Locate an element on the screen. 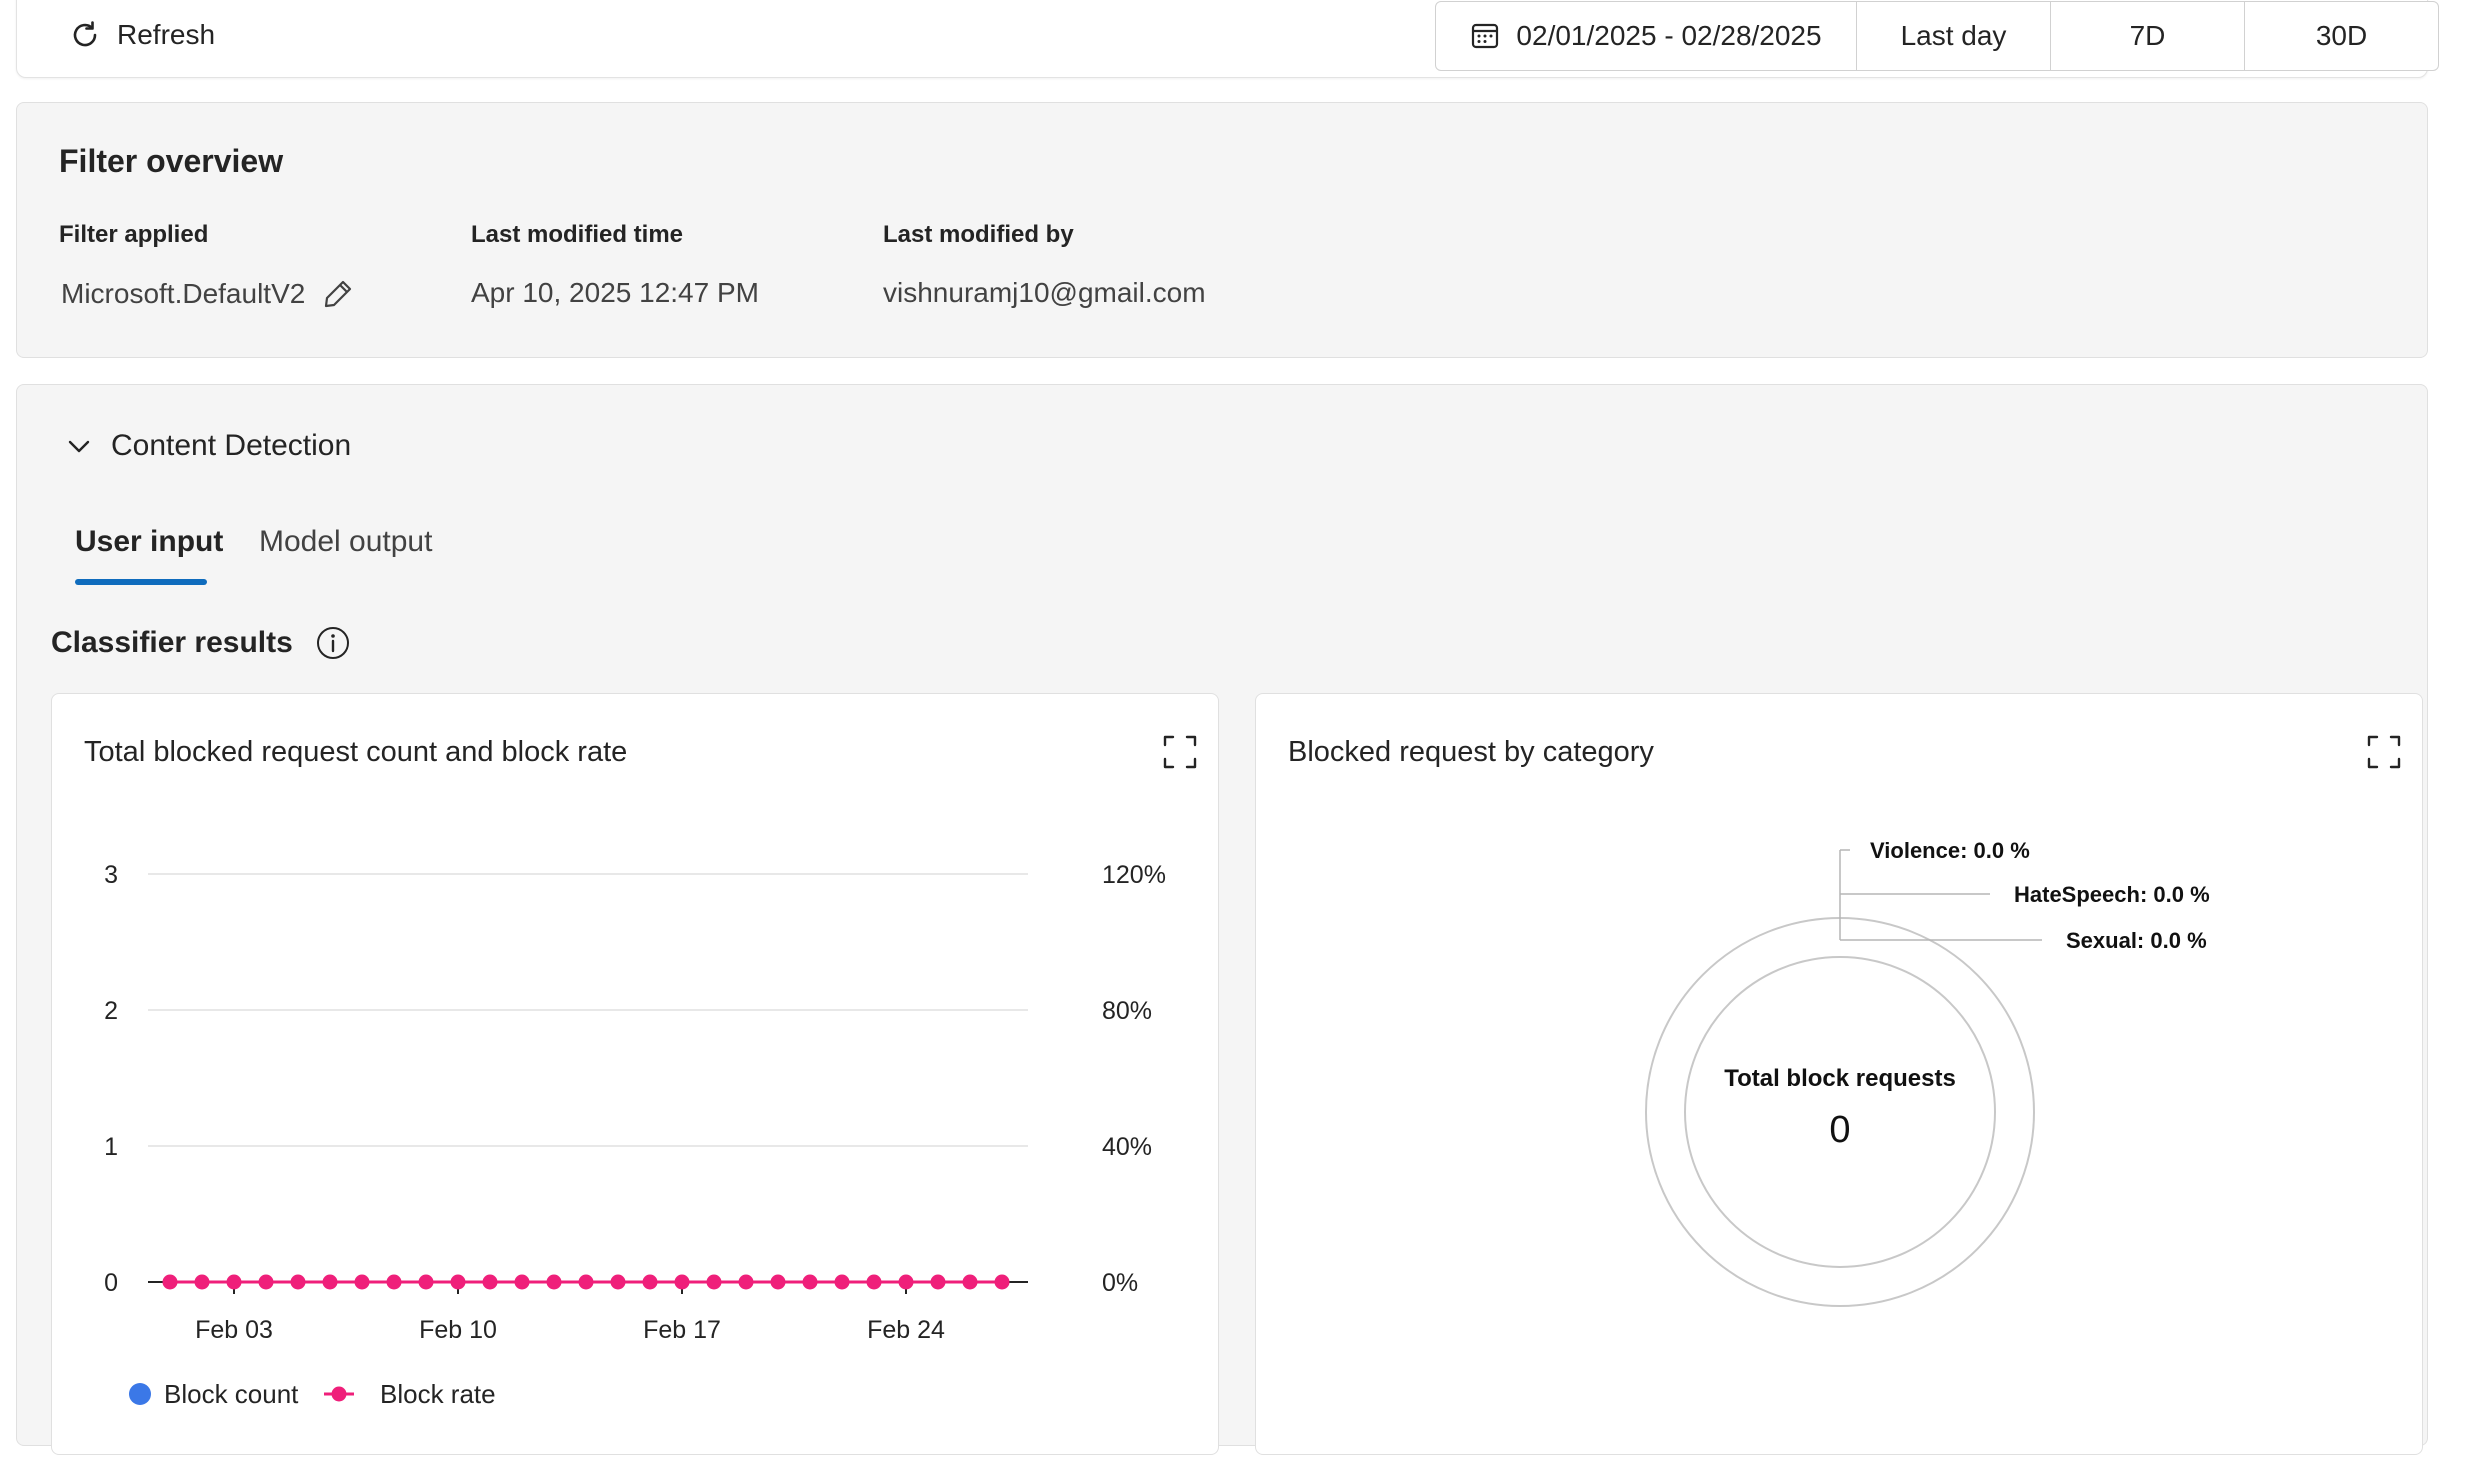 The height and width of the screenshot is (1474, 2470). date-range-group: 02/01/2025 - 02/28/2025 Last day 7D 30D is located at coordinates (1937, 36).